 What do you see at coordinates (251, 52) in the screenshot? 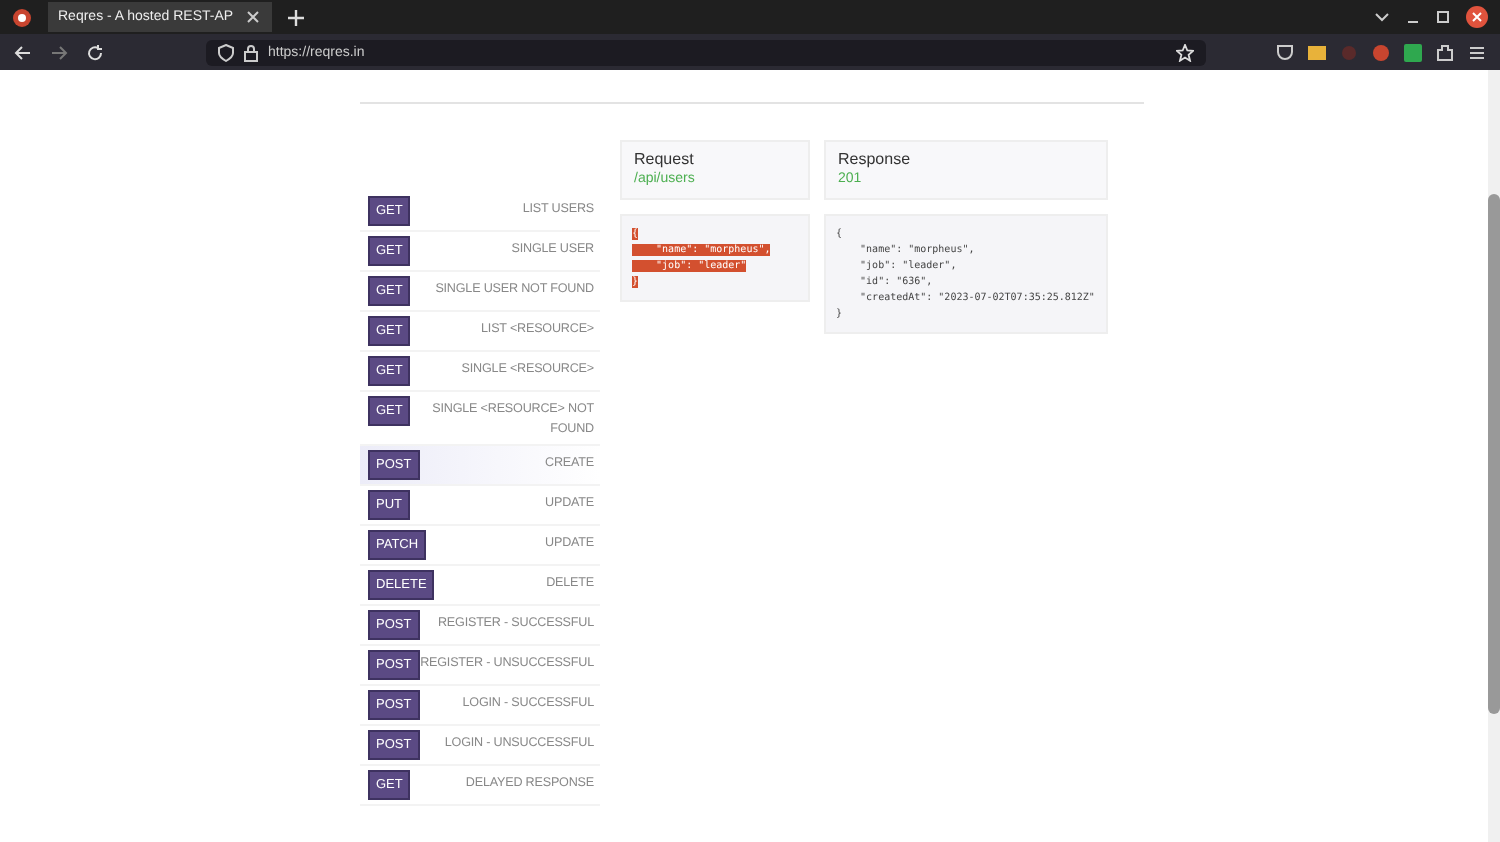
I see `lock-icon` at bounding box center [251, 52].